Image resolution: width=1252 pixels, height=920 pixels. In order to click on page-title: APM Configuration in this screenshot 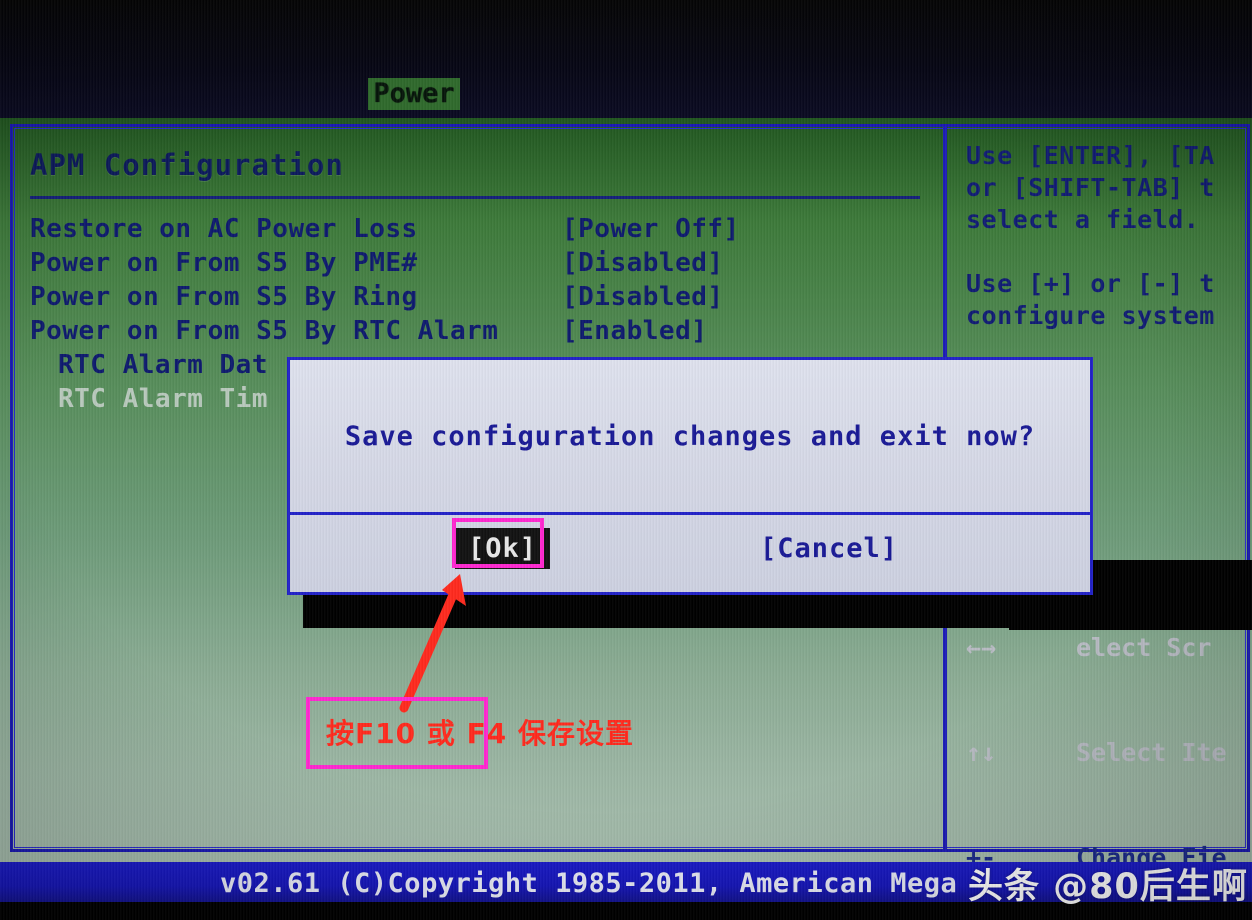, I will do `click(187, 165)`.